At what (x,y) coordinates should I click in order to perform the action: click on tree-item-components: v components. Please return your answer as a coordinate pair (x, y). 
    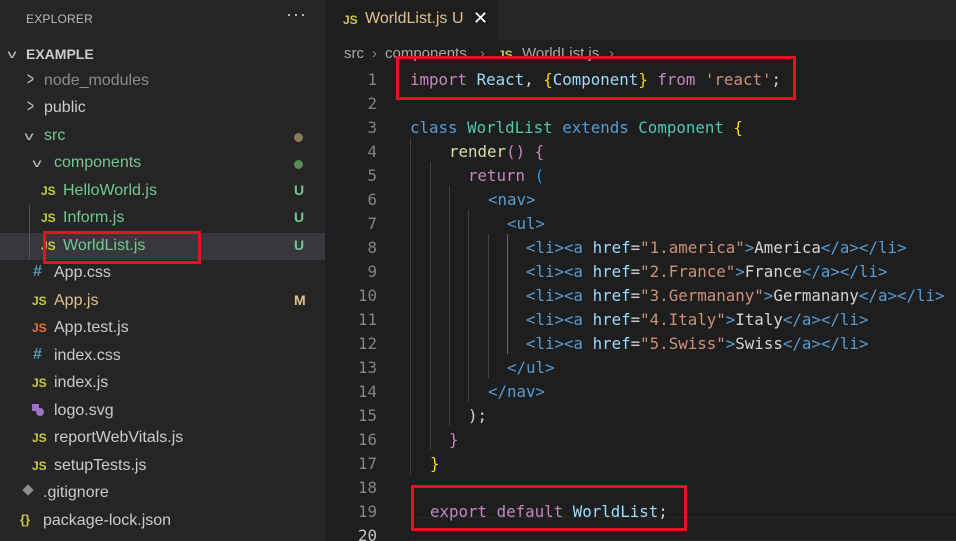
    Looking at the image, I should click on (162, 163).